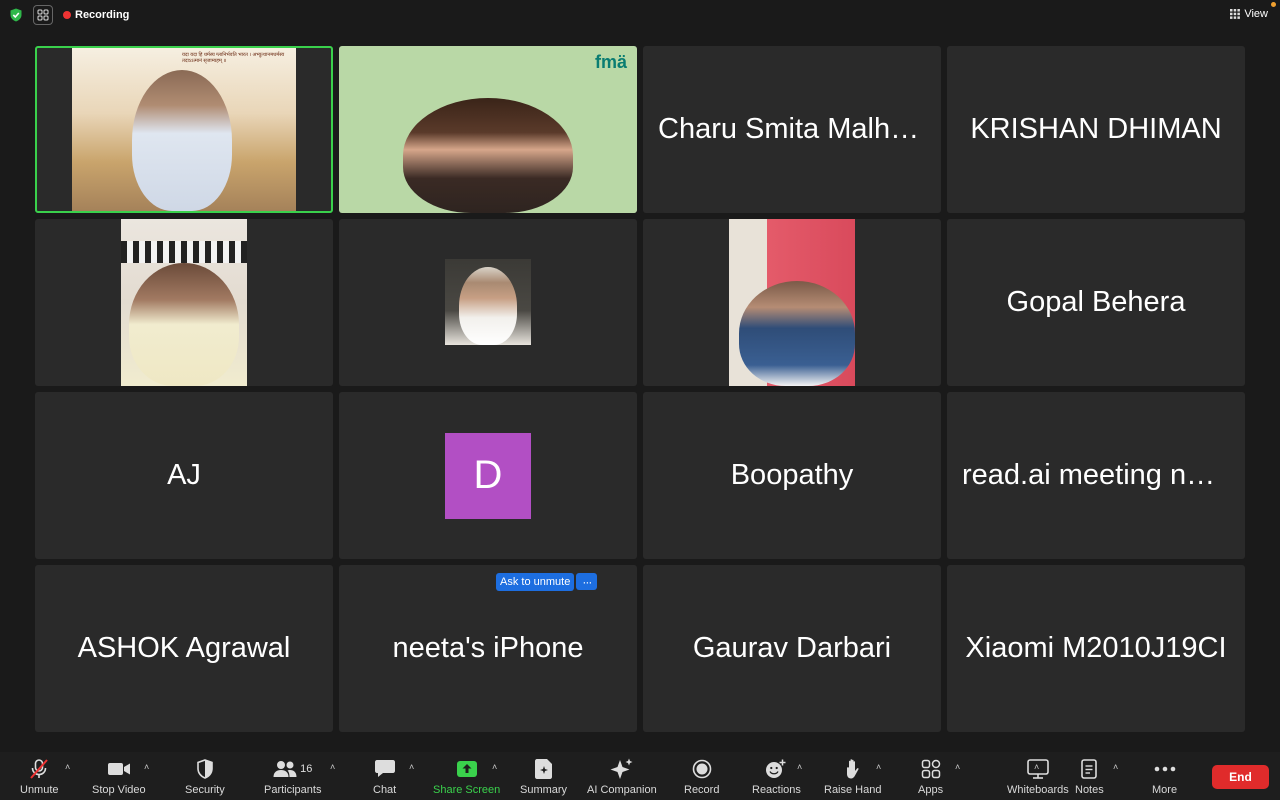 This screenshot has height=800, width=1280. I want to click on apps-icon, so click(930, 769).